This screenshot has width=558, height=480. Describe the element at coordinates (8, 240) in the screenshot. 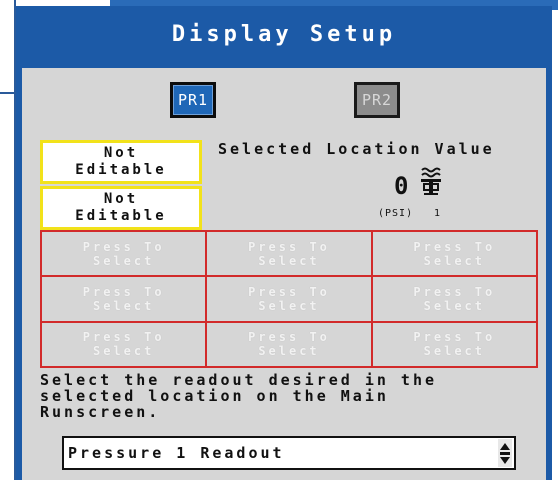

I see `background-left-panel` at that location.